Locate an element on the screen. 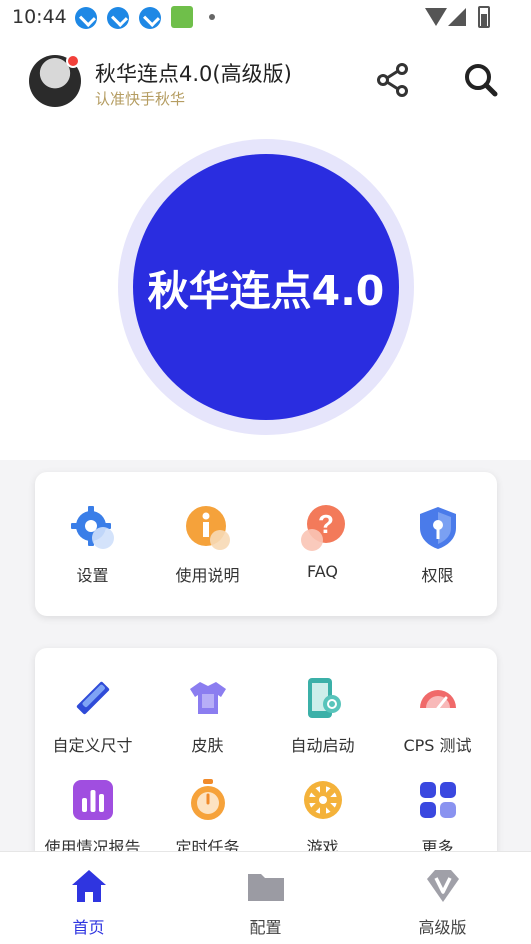  status-time: 10:44 is located at coordinates (39, 17).